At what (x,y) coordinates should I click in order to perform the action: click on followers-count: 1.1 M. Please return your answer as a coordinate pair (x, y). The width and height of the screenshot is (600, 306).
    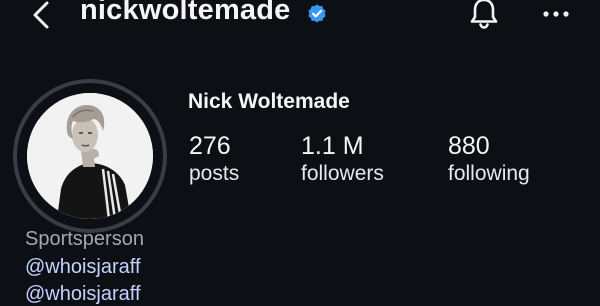
    Looking at the image, I should click on (332, 146).